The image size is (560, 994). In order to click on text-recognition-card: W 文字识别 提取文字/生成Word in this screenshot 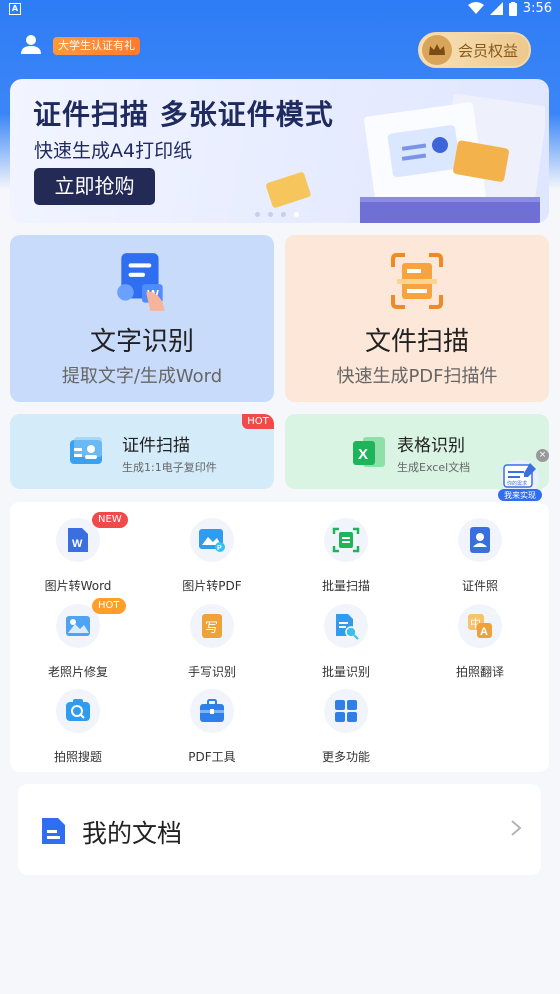, I will do `click(142, 318)`.